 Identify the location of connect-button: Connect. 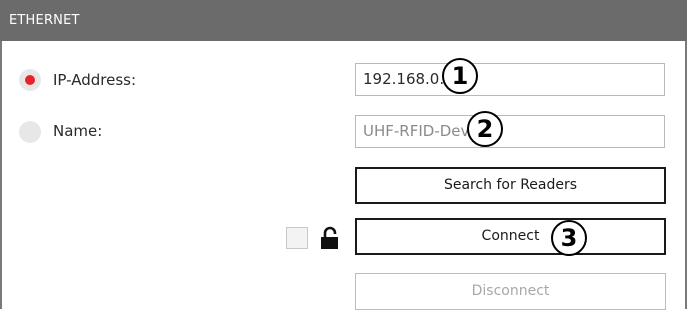
(510, 236).